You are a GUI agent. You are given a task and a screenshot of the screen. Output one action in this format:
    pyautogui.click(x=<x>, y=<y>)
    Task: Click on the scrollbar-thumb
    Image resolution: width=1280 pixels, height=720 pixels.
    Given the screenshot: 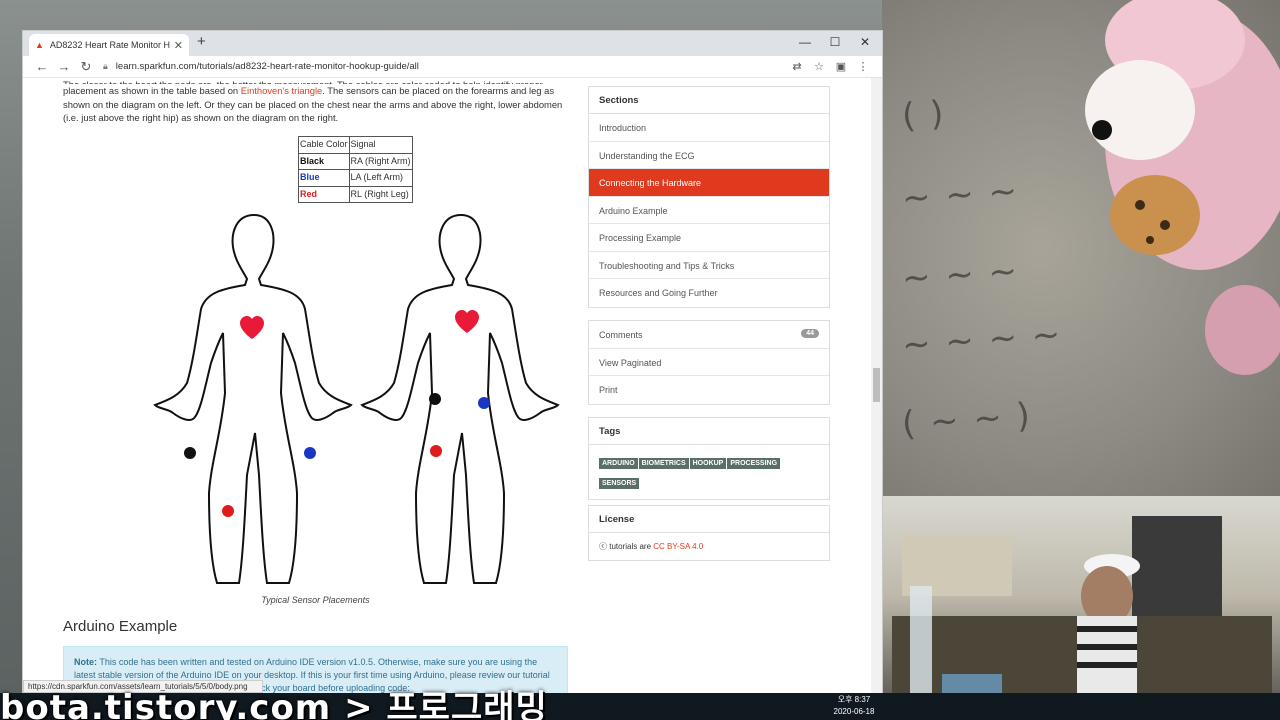 What is the action you would take?
    pyautogui.click(x=876, y=385)
    